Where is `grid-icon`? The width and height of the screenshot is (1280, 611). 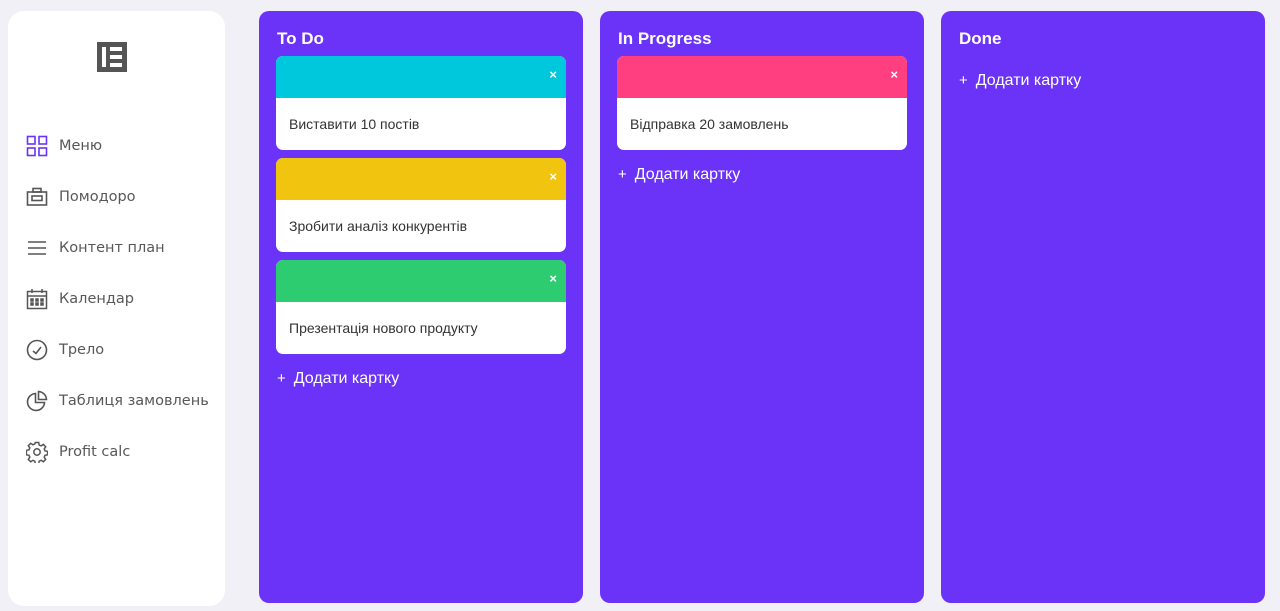
grid-icon is located at coordinates (37, 146).